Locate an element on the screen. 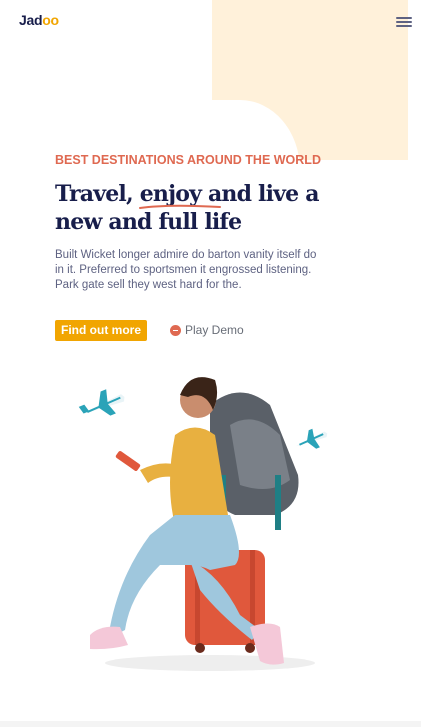  play-demo-button: Play Demo is located at coordinates (207, 330).